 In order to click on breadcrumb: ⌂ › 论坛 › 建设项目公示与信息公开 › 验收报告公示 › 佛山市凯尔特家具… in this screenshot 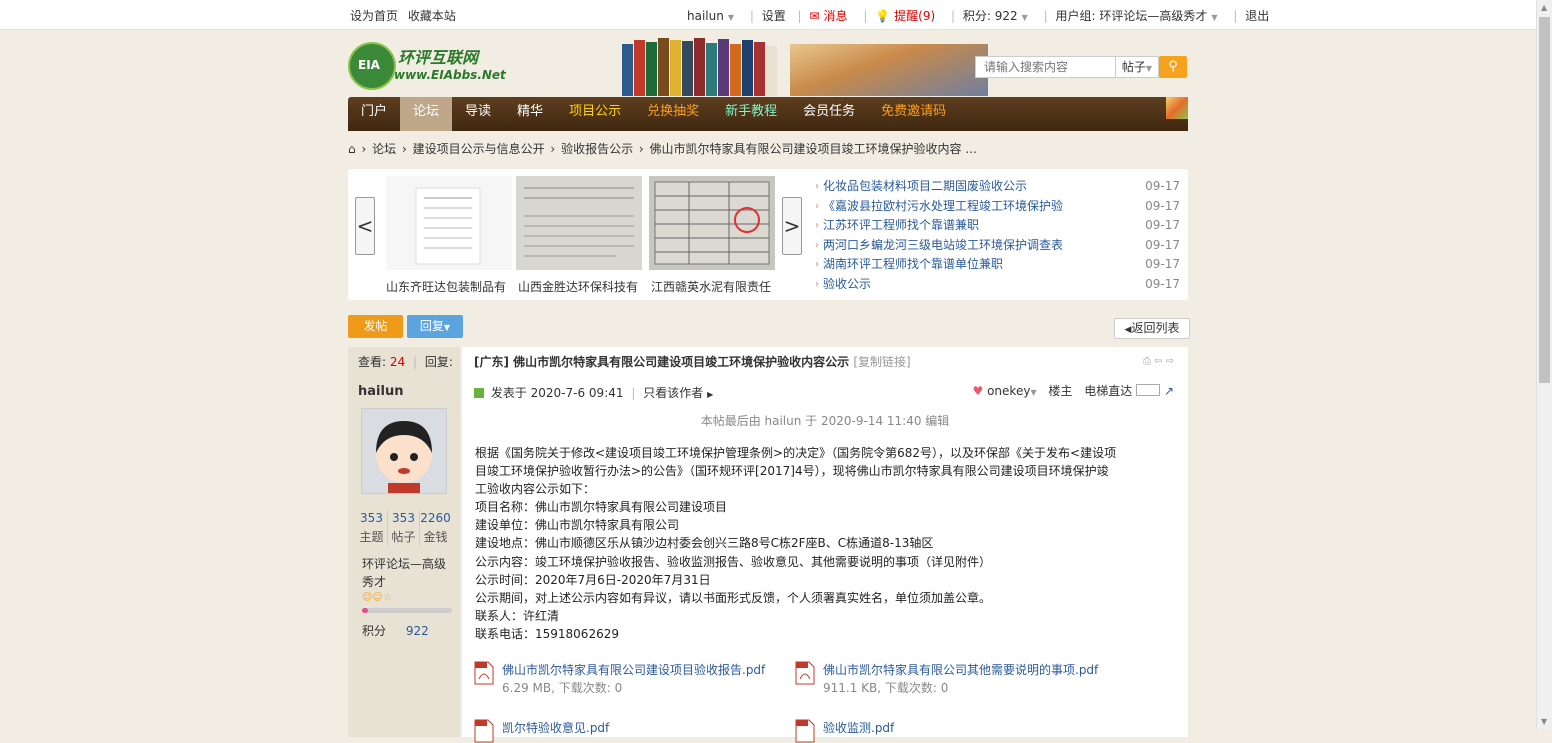, I will do `click(768, 149)`.